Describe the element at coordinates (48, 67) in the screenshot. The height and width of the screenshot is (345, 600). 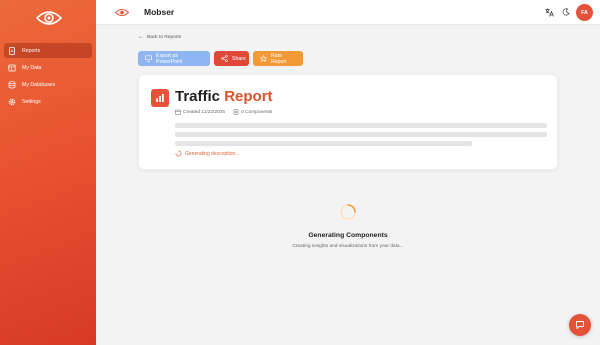
I see `sidebar-item-my-data: My Data` at that location.